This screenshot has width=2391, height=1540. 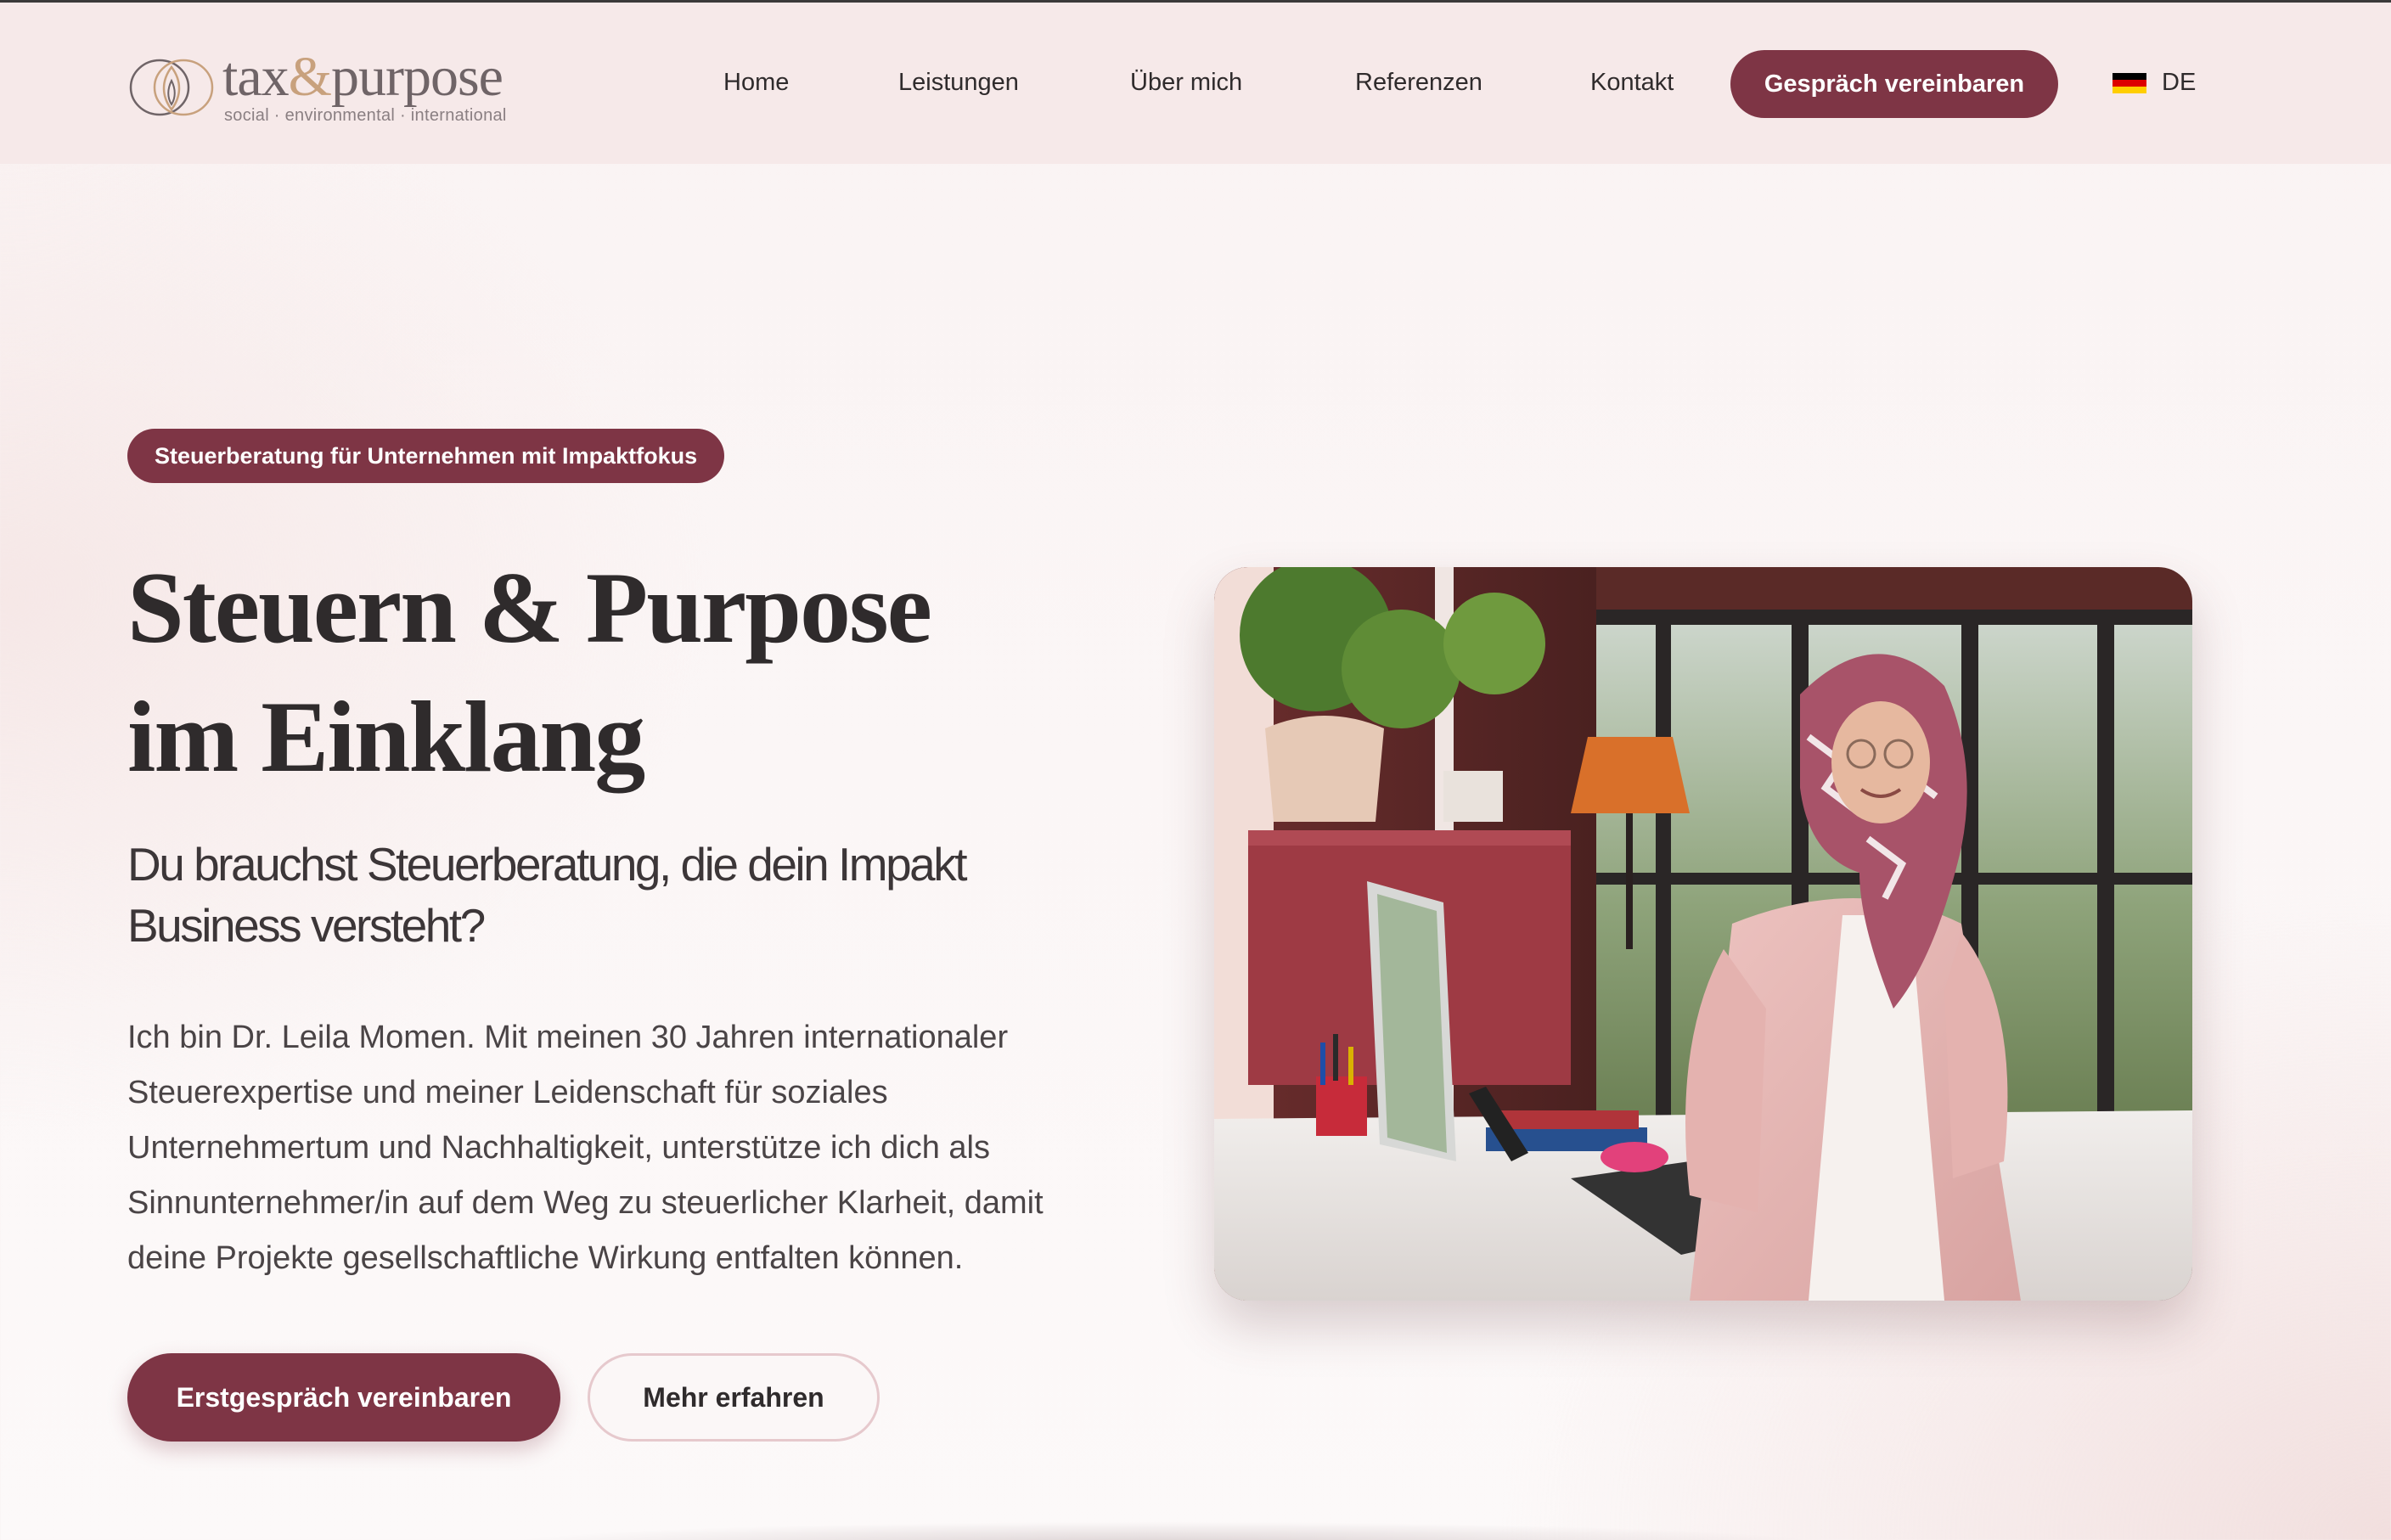 What do you see at coordinates (1894, 84) in the screenshot?
I see `book-call-button: Gespräch vereinbaren` at bounding box center [1894, 84].